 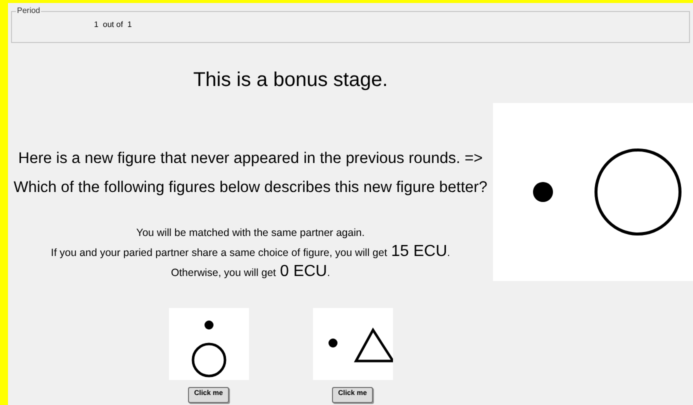 What do you see at coordinates (250, 252) in the screenshot?
I see `info-text: If you and your paried partner share a same choice of figure, you will get 15 ECU.` at bounding box center [250, 252].